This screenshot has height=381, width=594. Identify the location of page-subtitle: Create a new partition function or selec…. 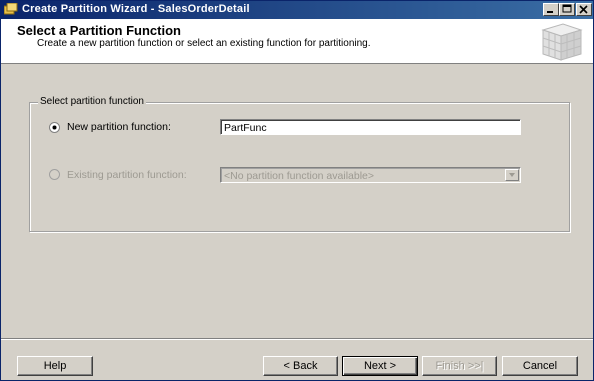
(204, 43).